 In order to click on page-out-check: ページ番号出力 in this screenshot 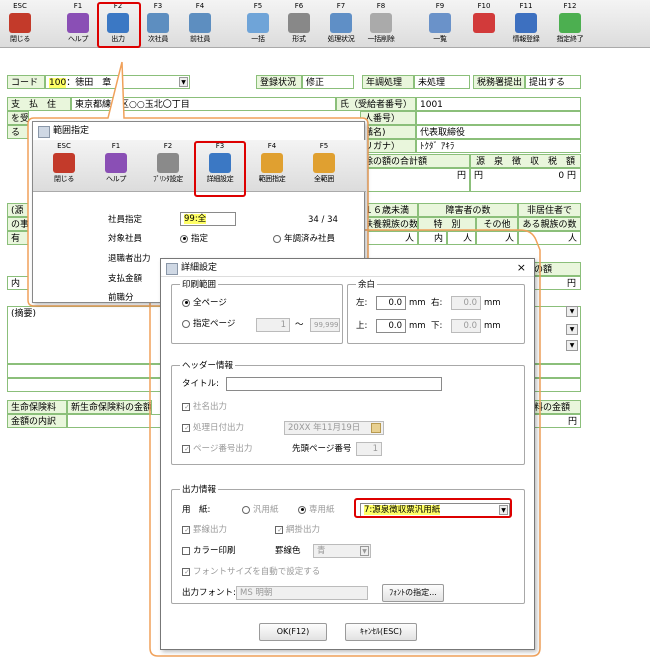, I will do `click(217, 449)`.